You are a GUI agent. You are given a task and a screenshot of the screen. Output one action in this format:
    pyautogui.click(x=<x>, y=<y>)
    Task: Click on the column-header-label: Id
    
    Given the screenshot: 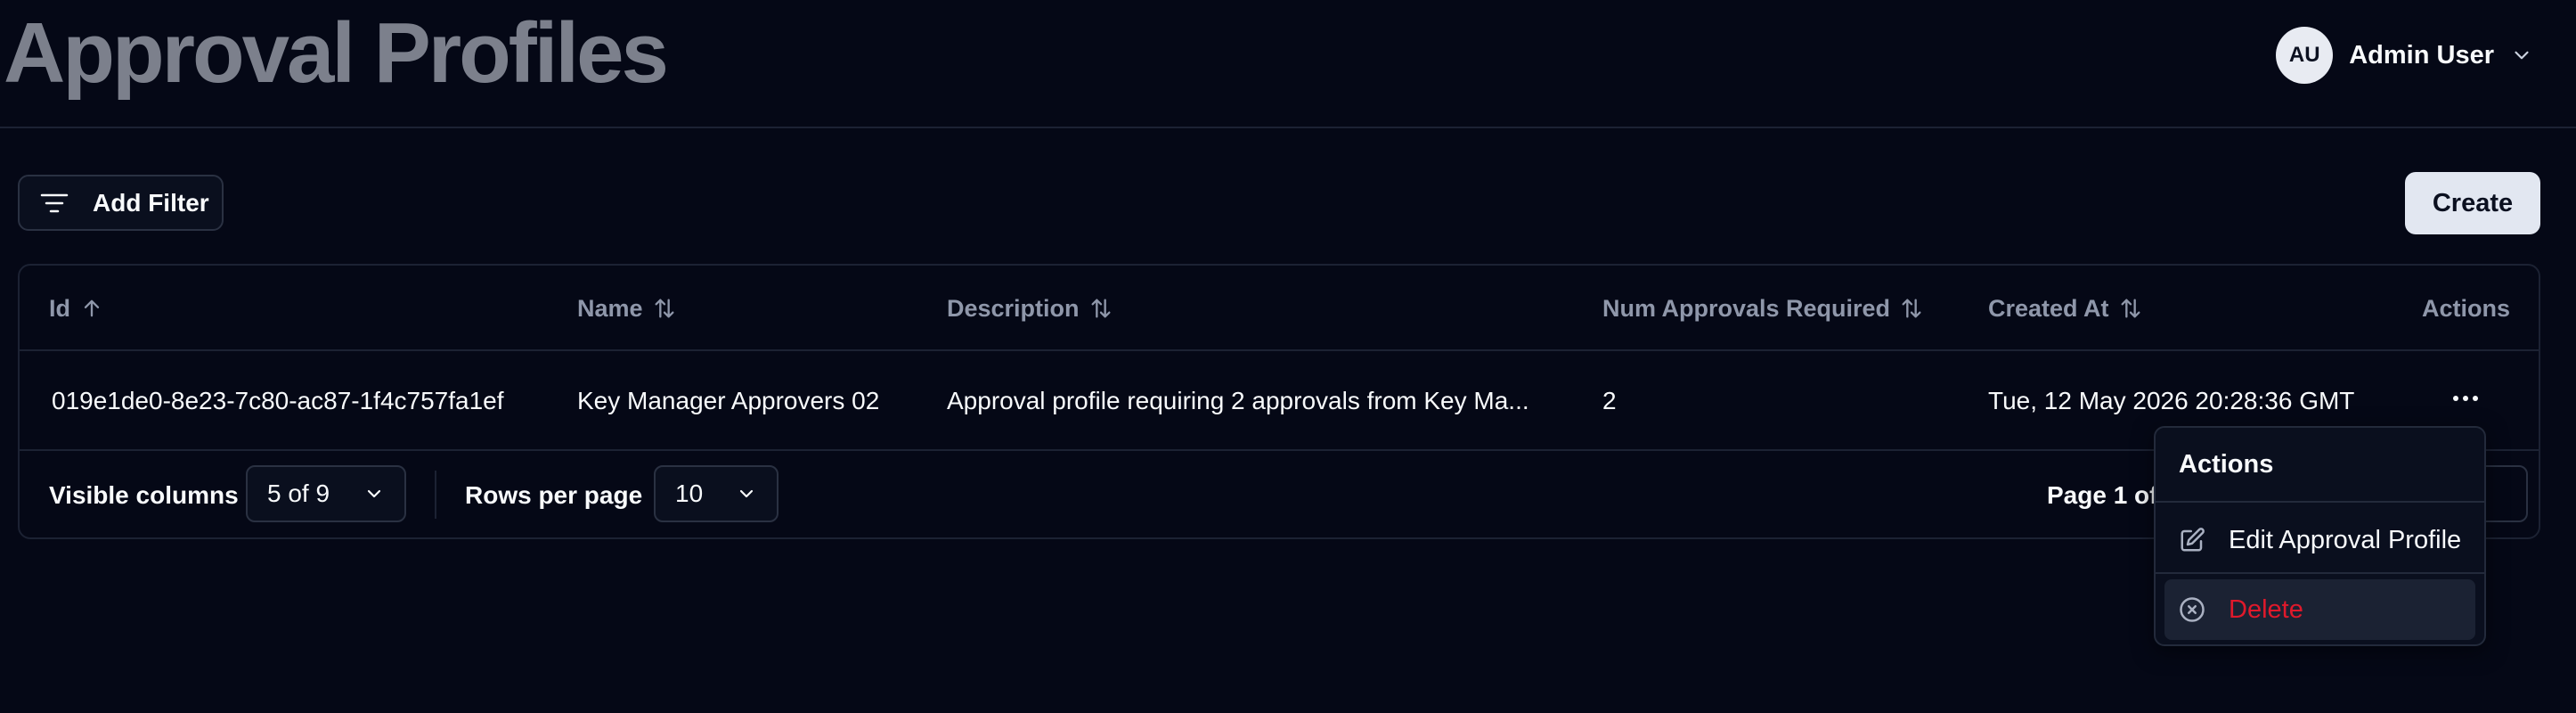 What is the action you would take?
    pyautogui.click(x=60, y=308)
    